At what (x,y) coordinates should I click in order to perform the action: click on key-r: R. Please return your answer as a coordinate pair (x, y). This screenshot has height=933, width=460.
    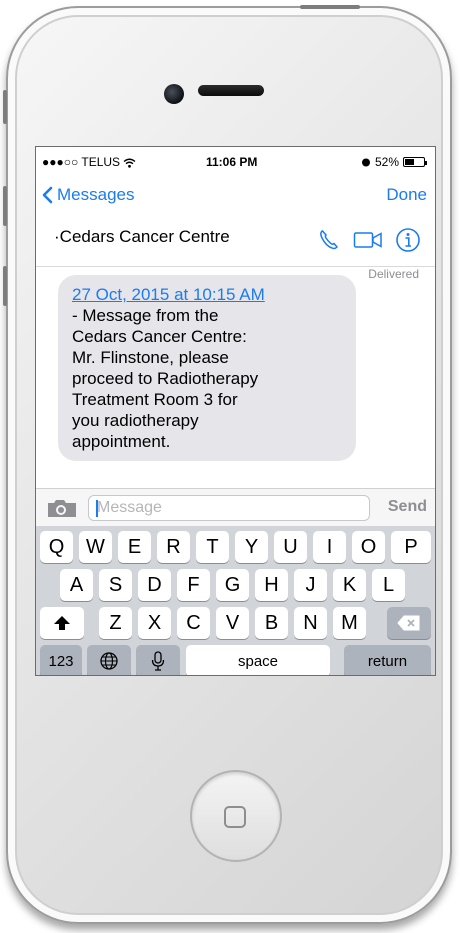
    Looking at the image, I should click on (173, 547).